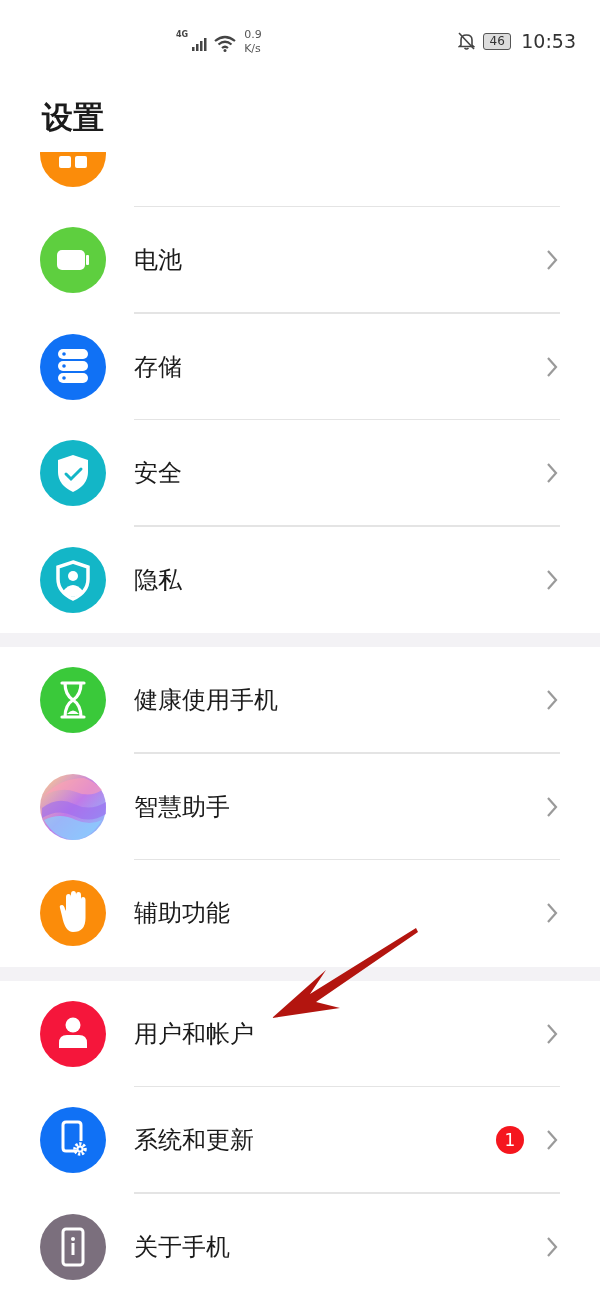 Image resolution: width=600 pixels, height=1300 pixels. I want to click on setting-label: 用户和帐户, so click(340, 1033).